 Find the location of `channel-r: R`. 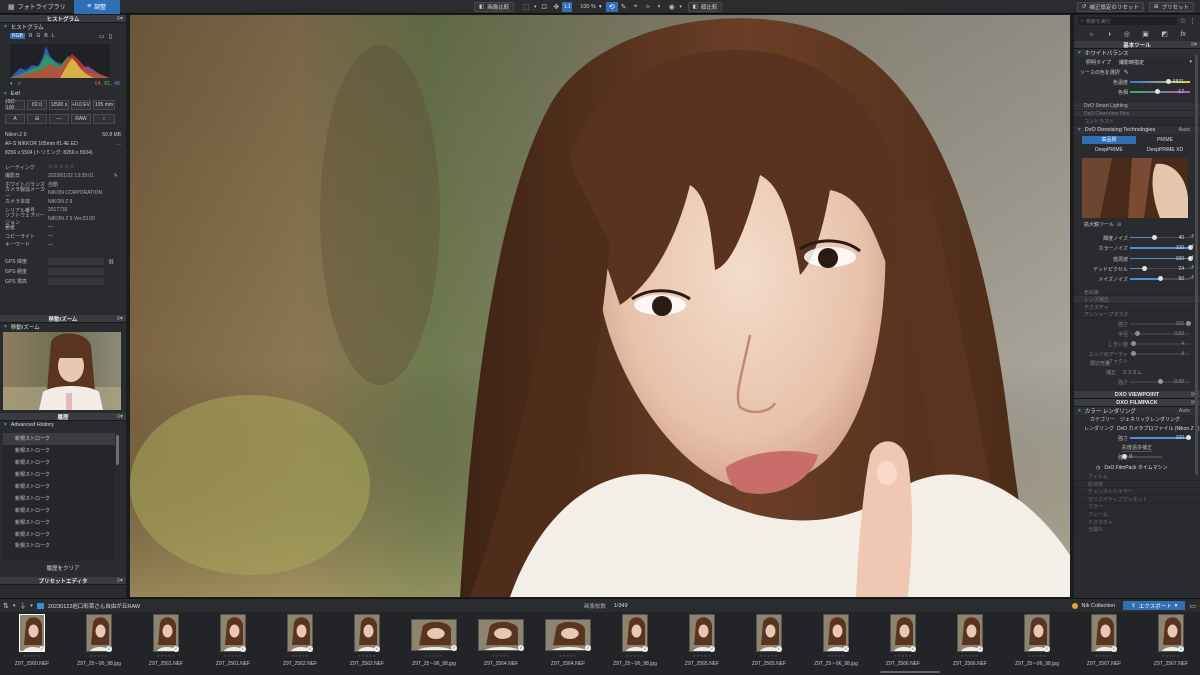

channel-r: R is located at coordinates (31, 36).